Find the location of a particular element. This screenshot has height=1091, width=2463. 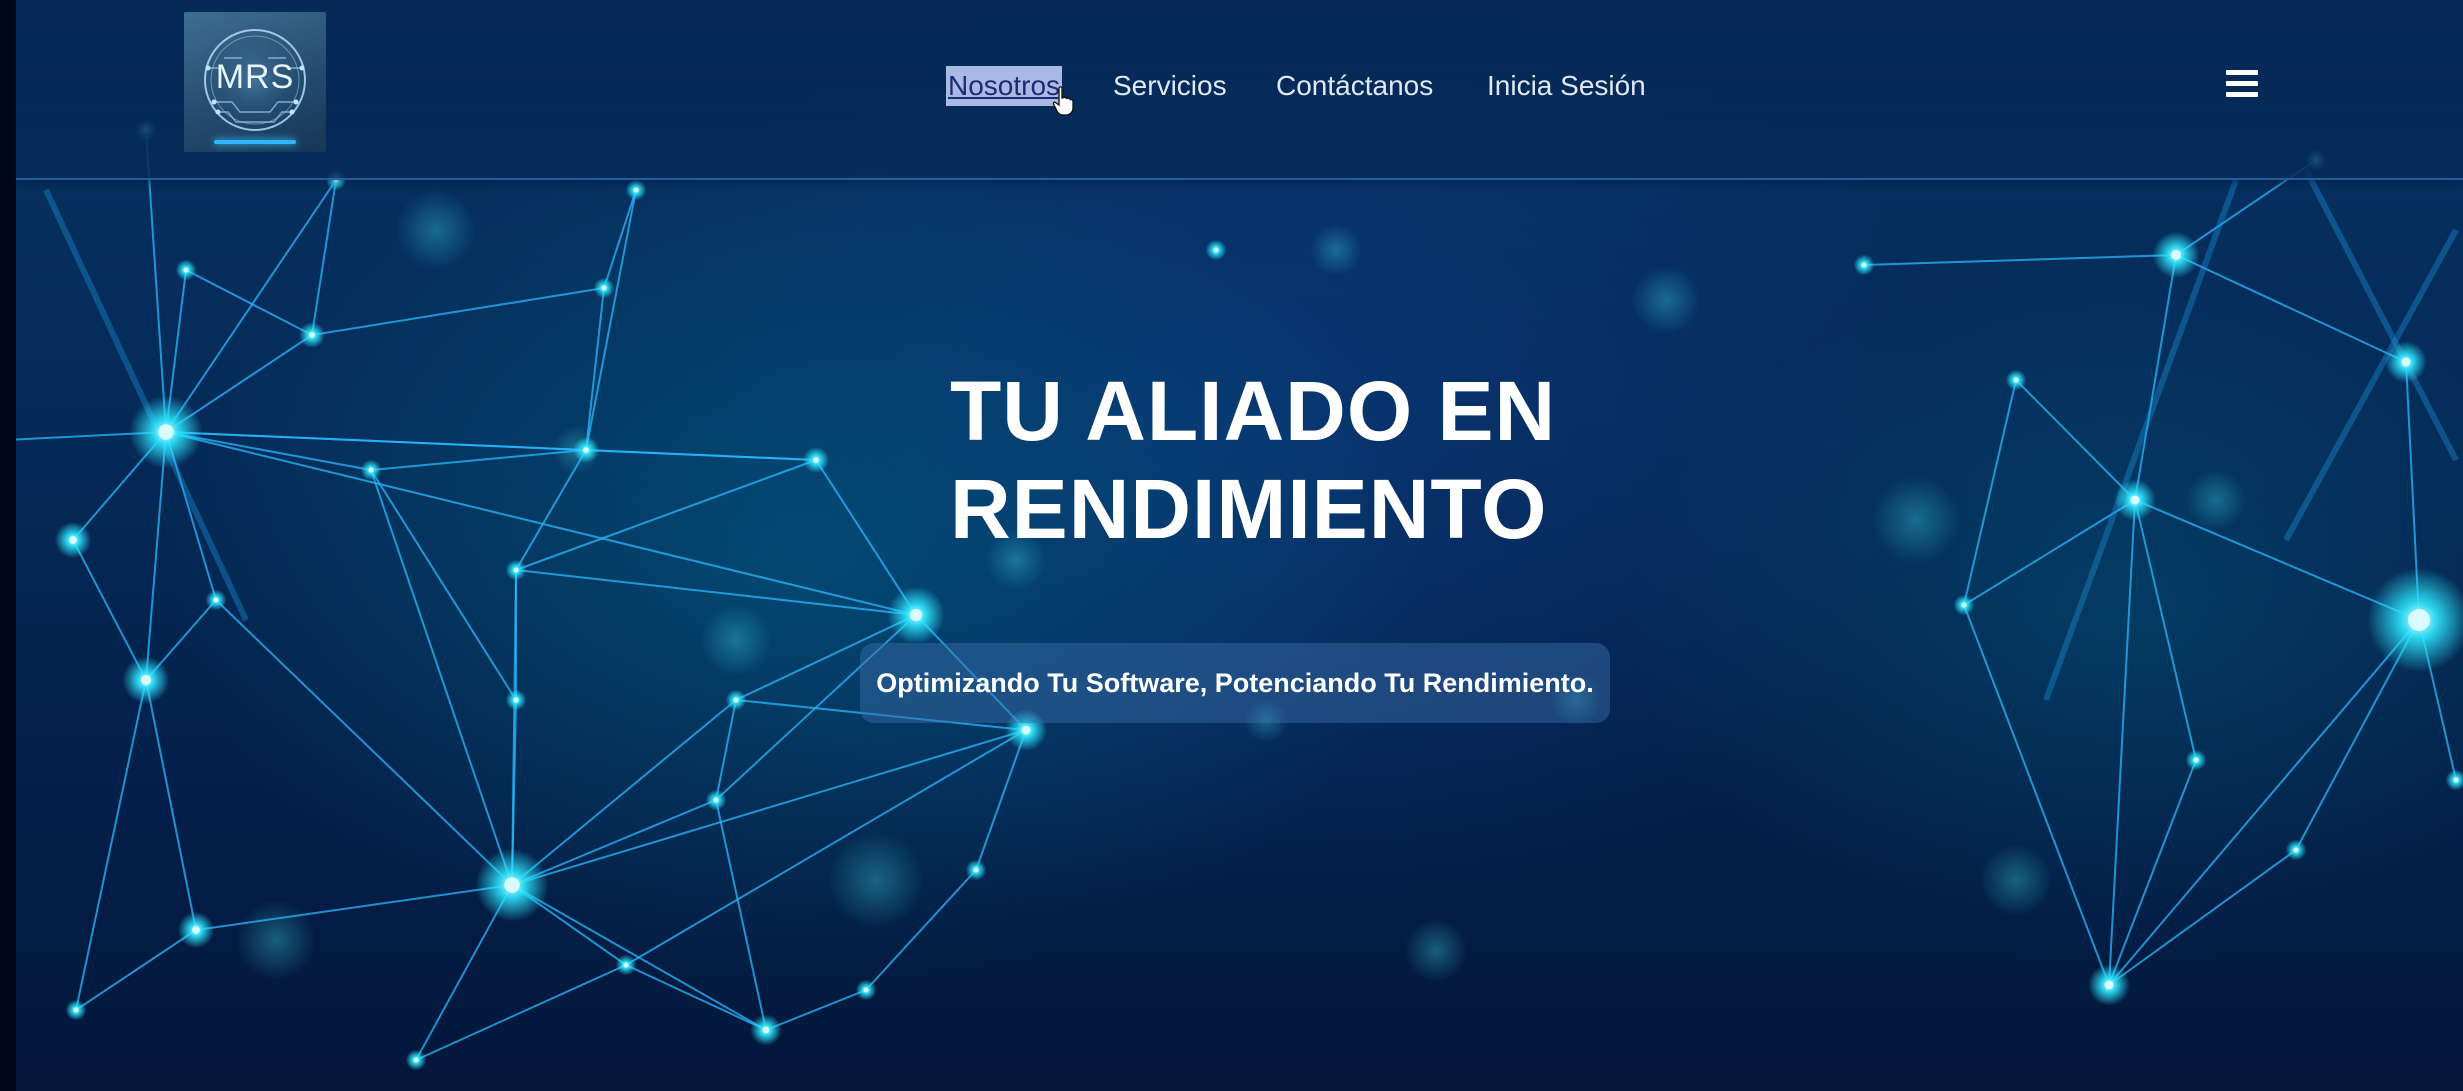

hand-cursor-icon is located at coordinates (1063, 101).